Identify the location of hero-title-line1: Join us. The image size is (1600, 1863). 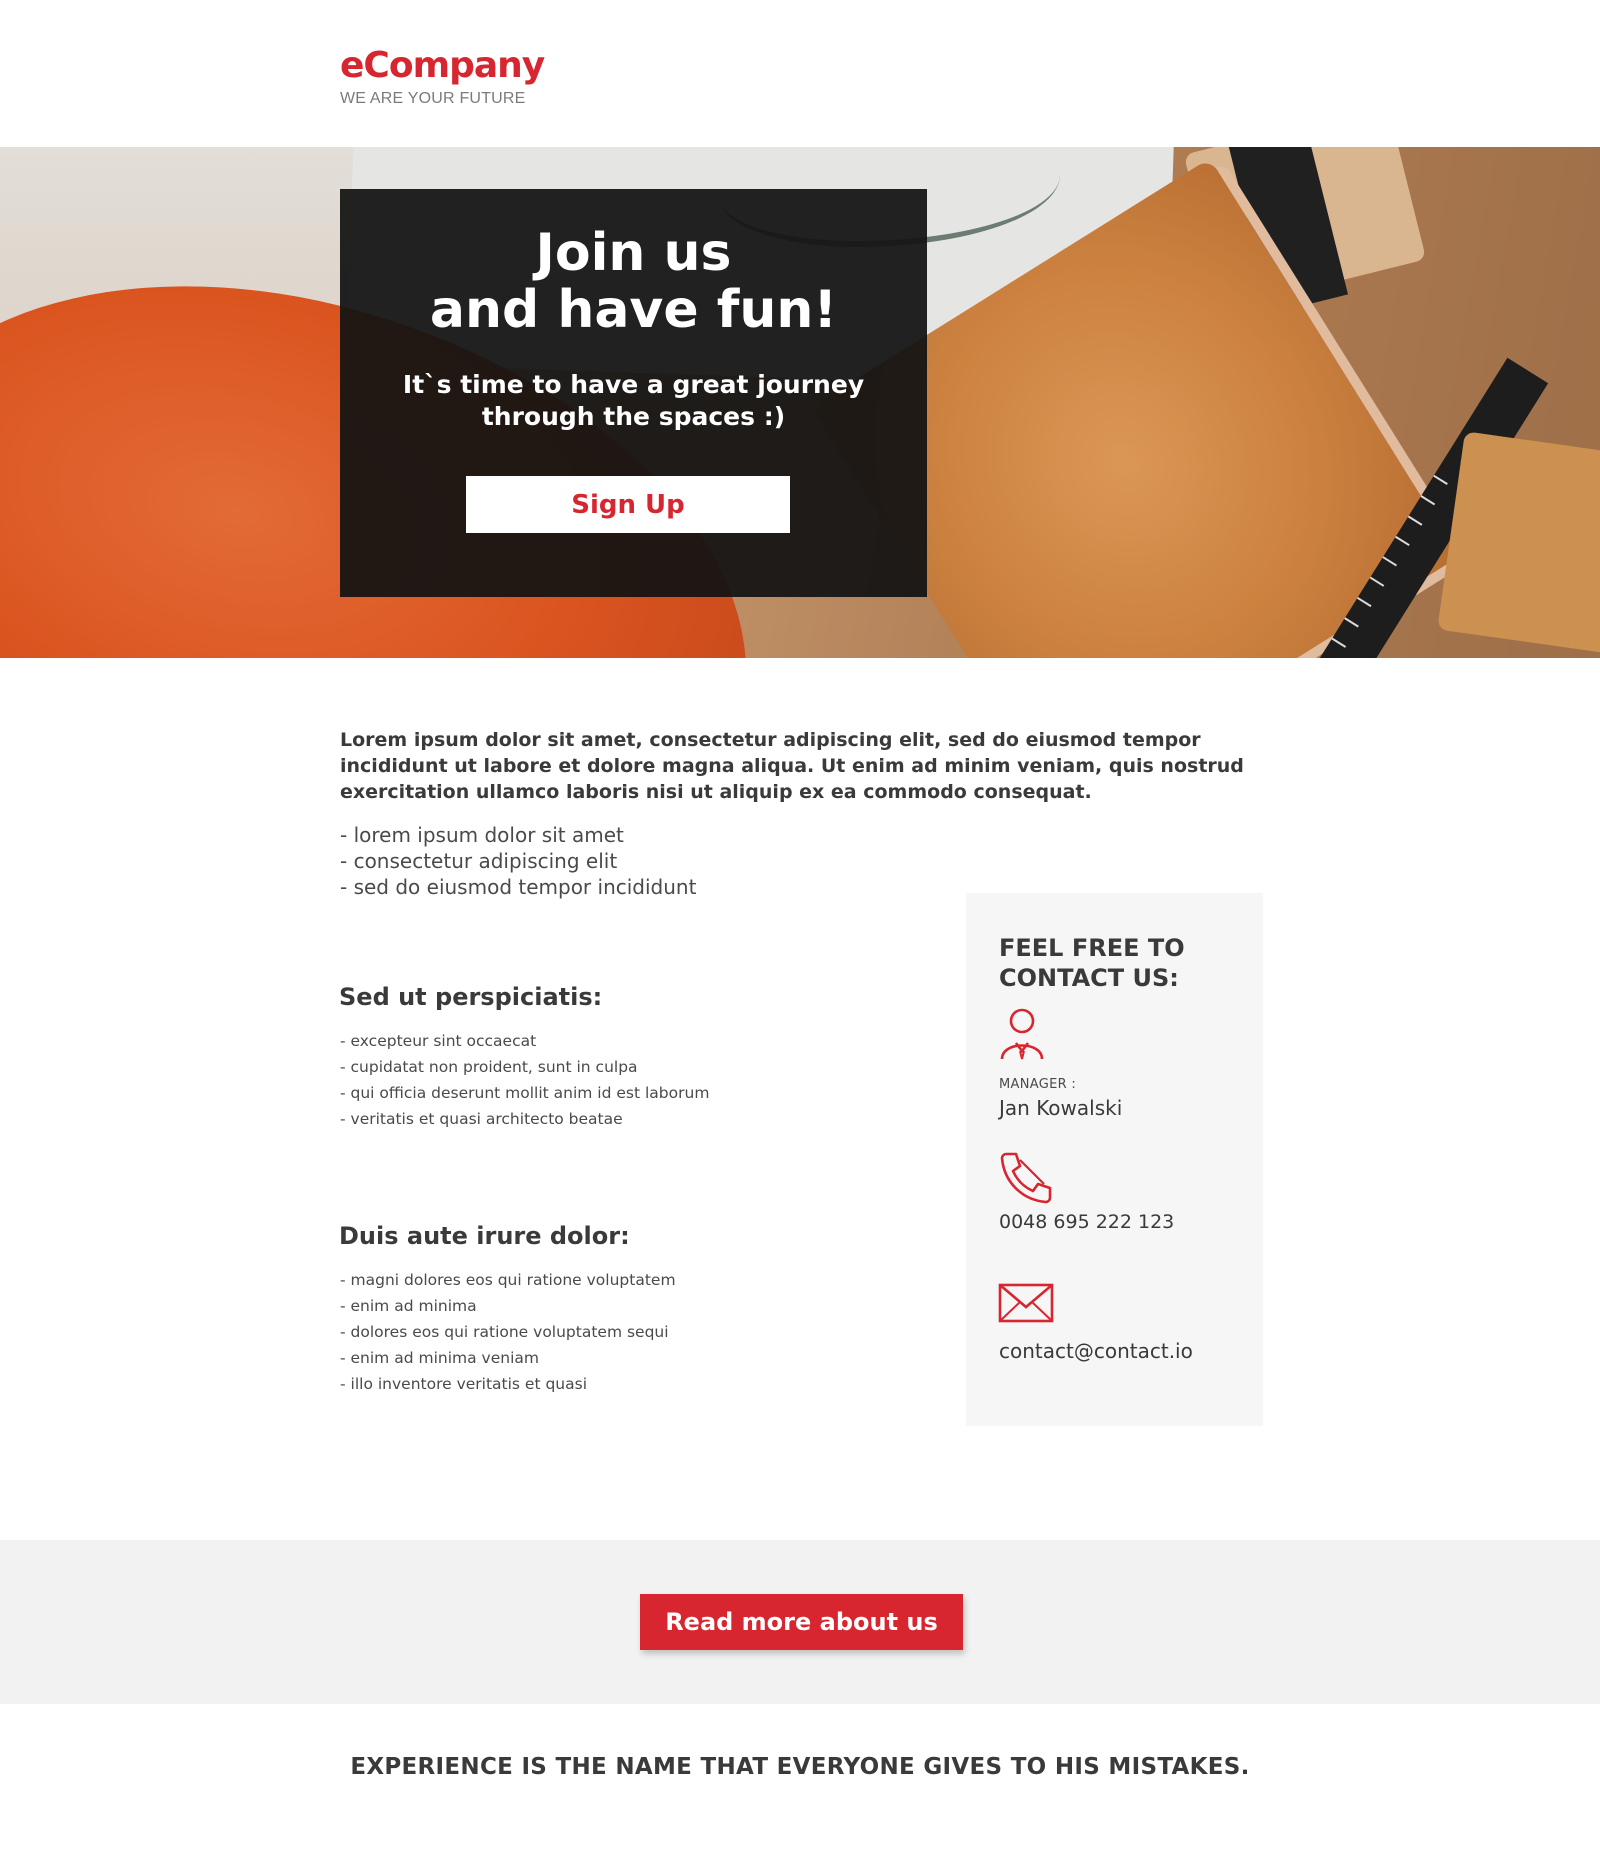
(633, 253).